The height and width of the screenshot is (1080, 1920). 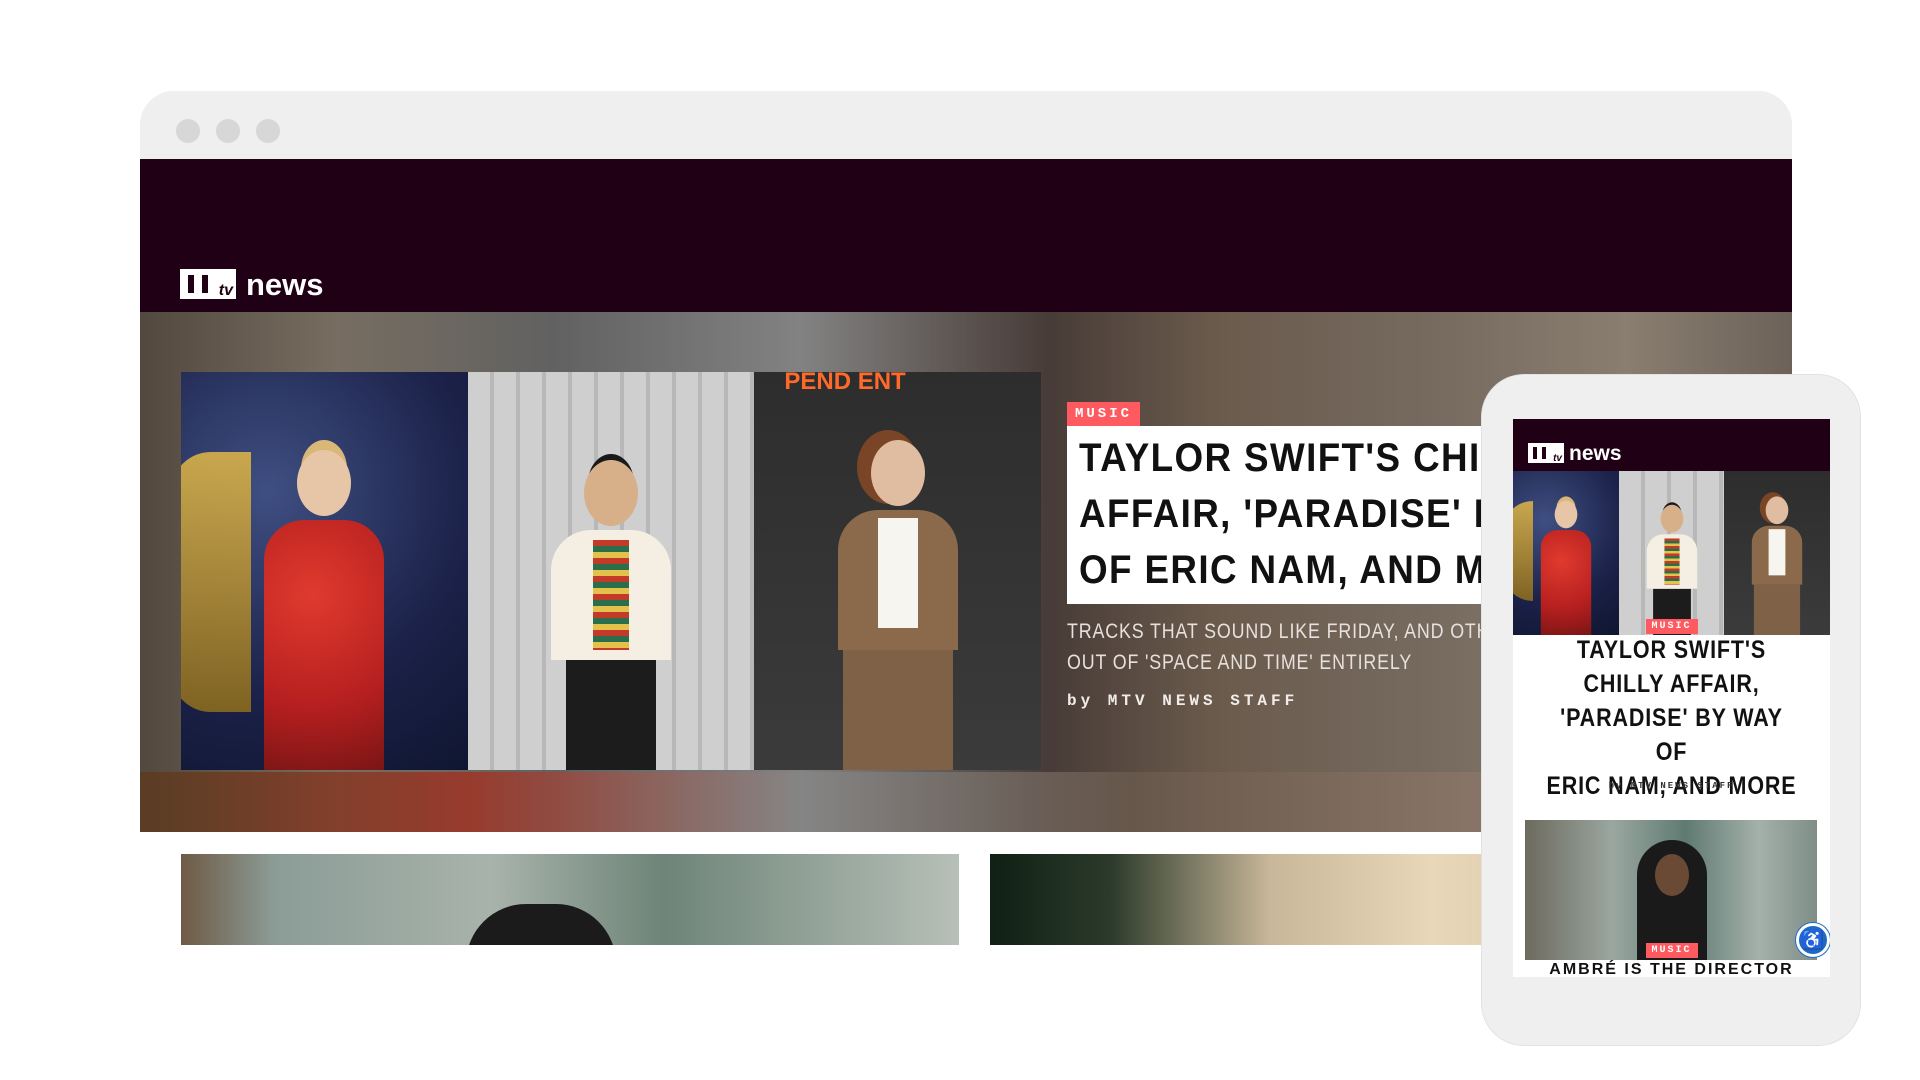 I want to click on window-close-dot, so click(x=188, y=131).